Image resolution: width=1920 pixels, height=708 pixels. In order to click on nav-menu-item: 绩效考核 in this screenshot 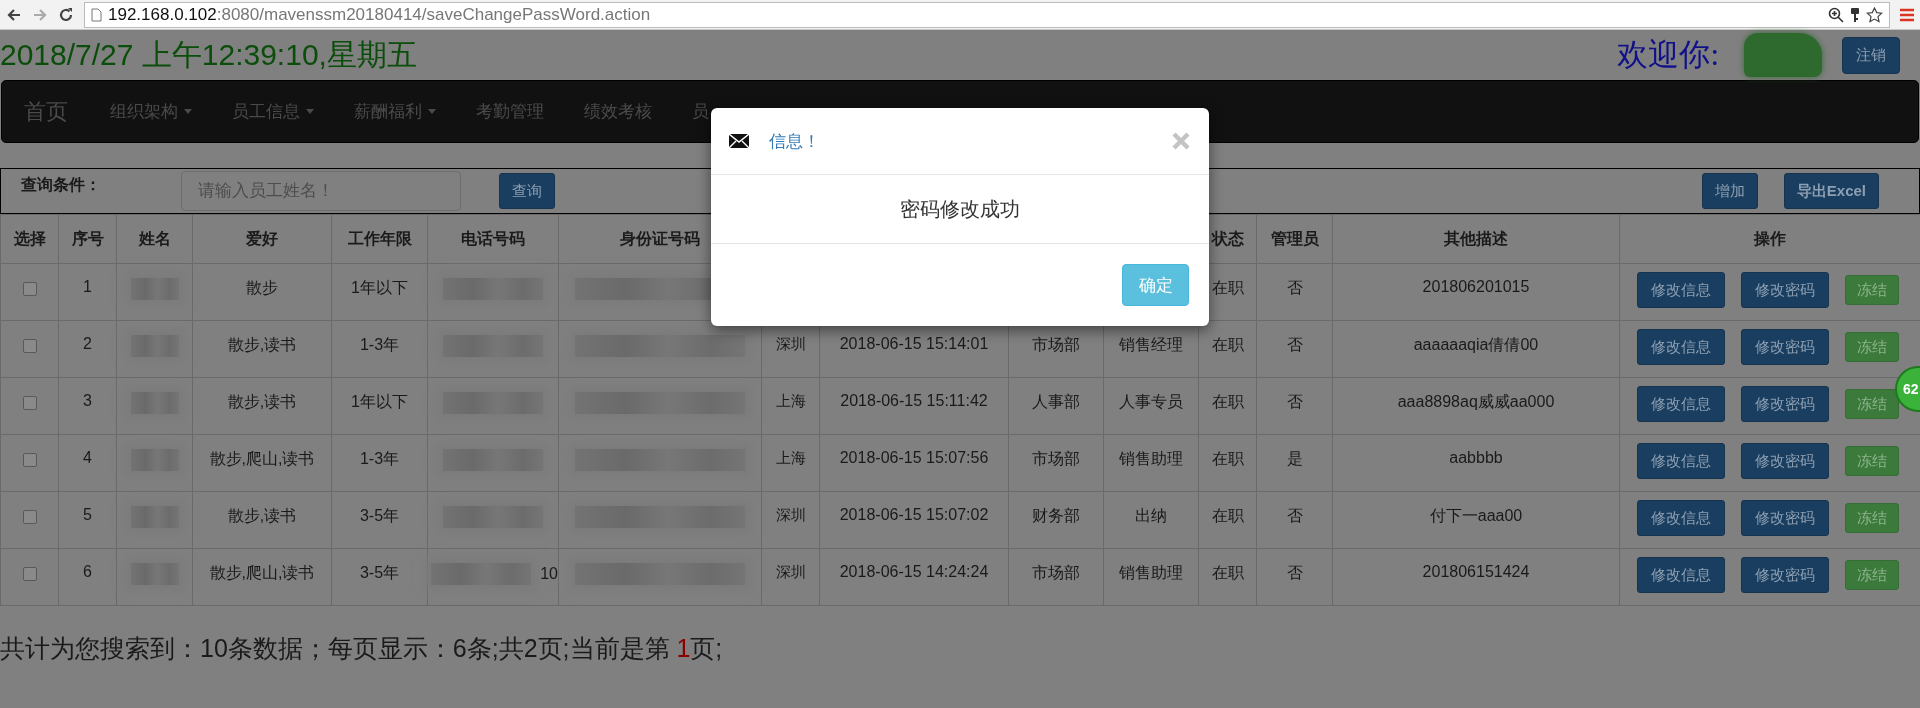, I will do `click(618, 111)`.